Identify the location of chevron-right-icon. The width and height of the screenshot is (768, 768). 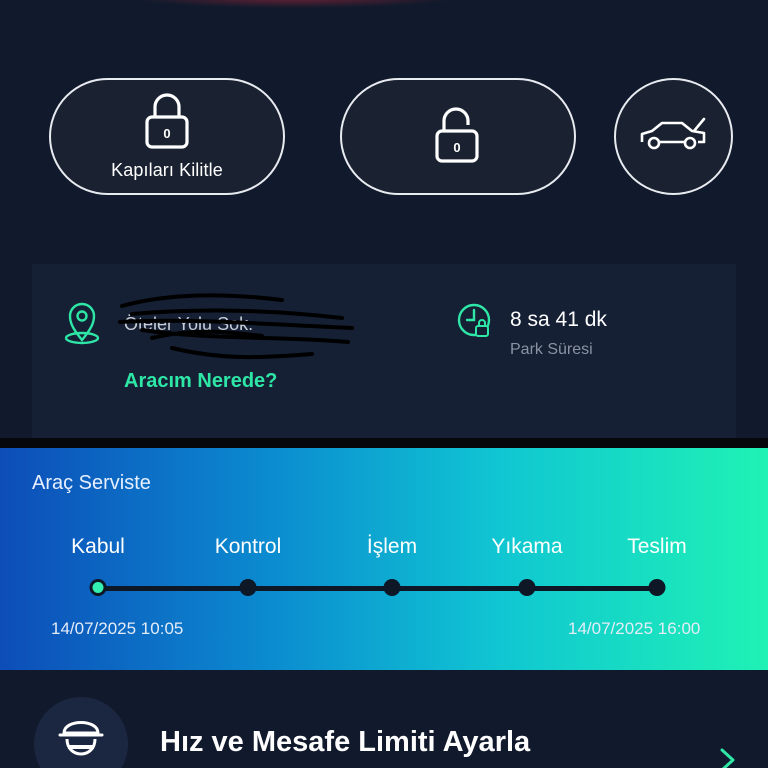
(728, 757).